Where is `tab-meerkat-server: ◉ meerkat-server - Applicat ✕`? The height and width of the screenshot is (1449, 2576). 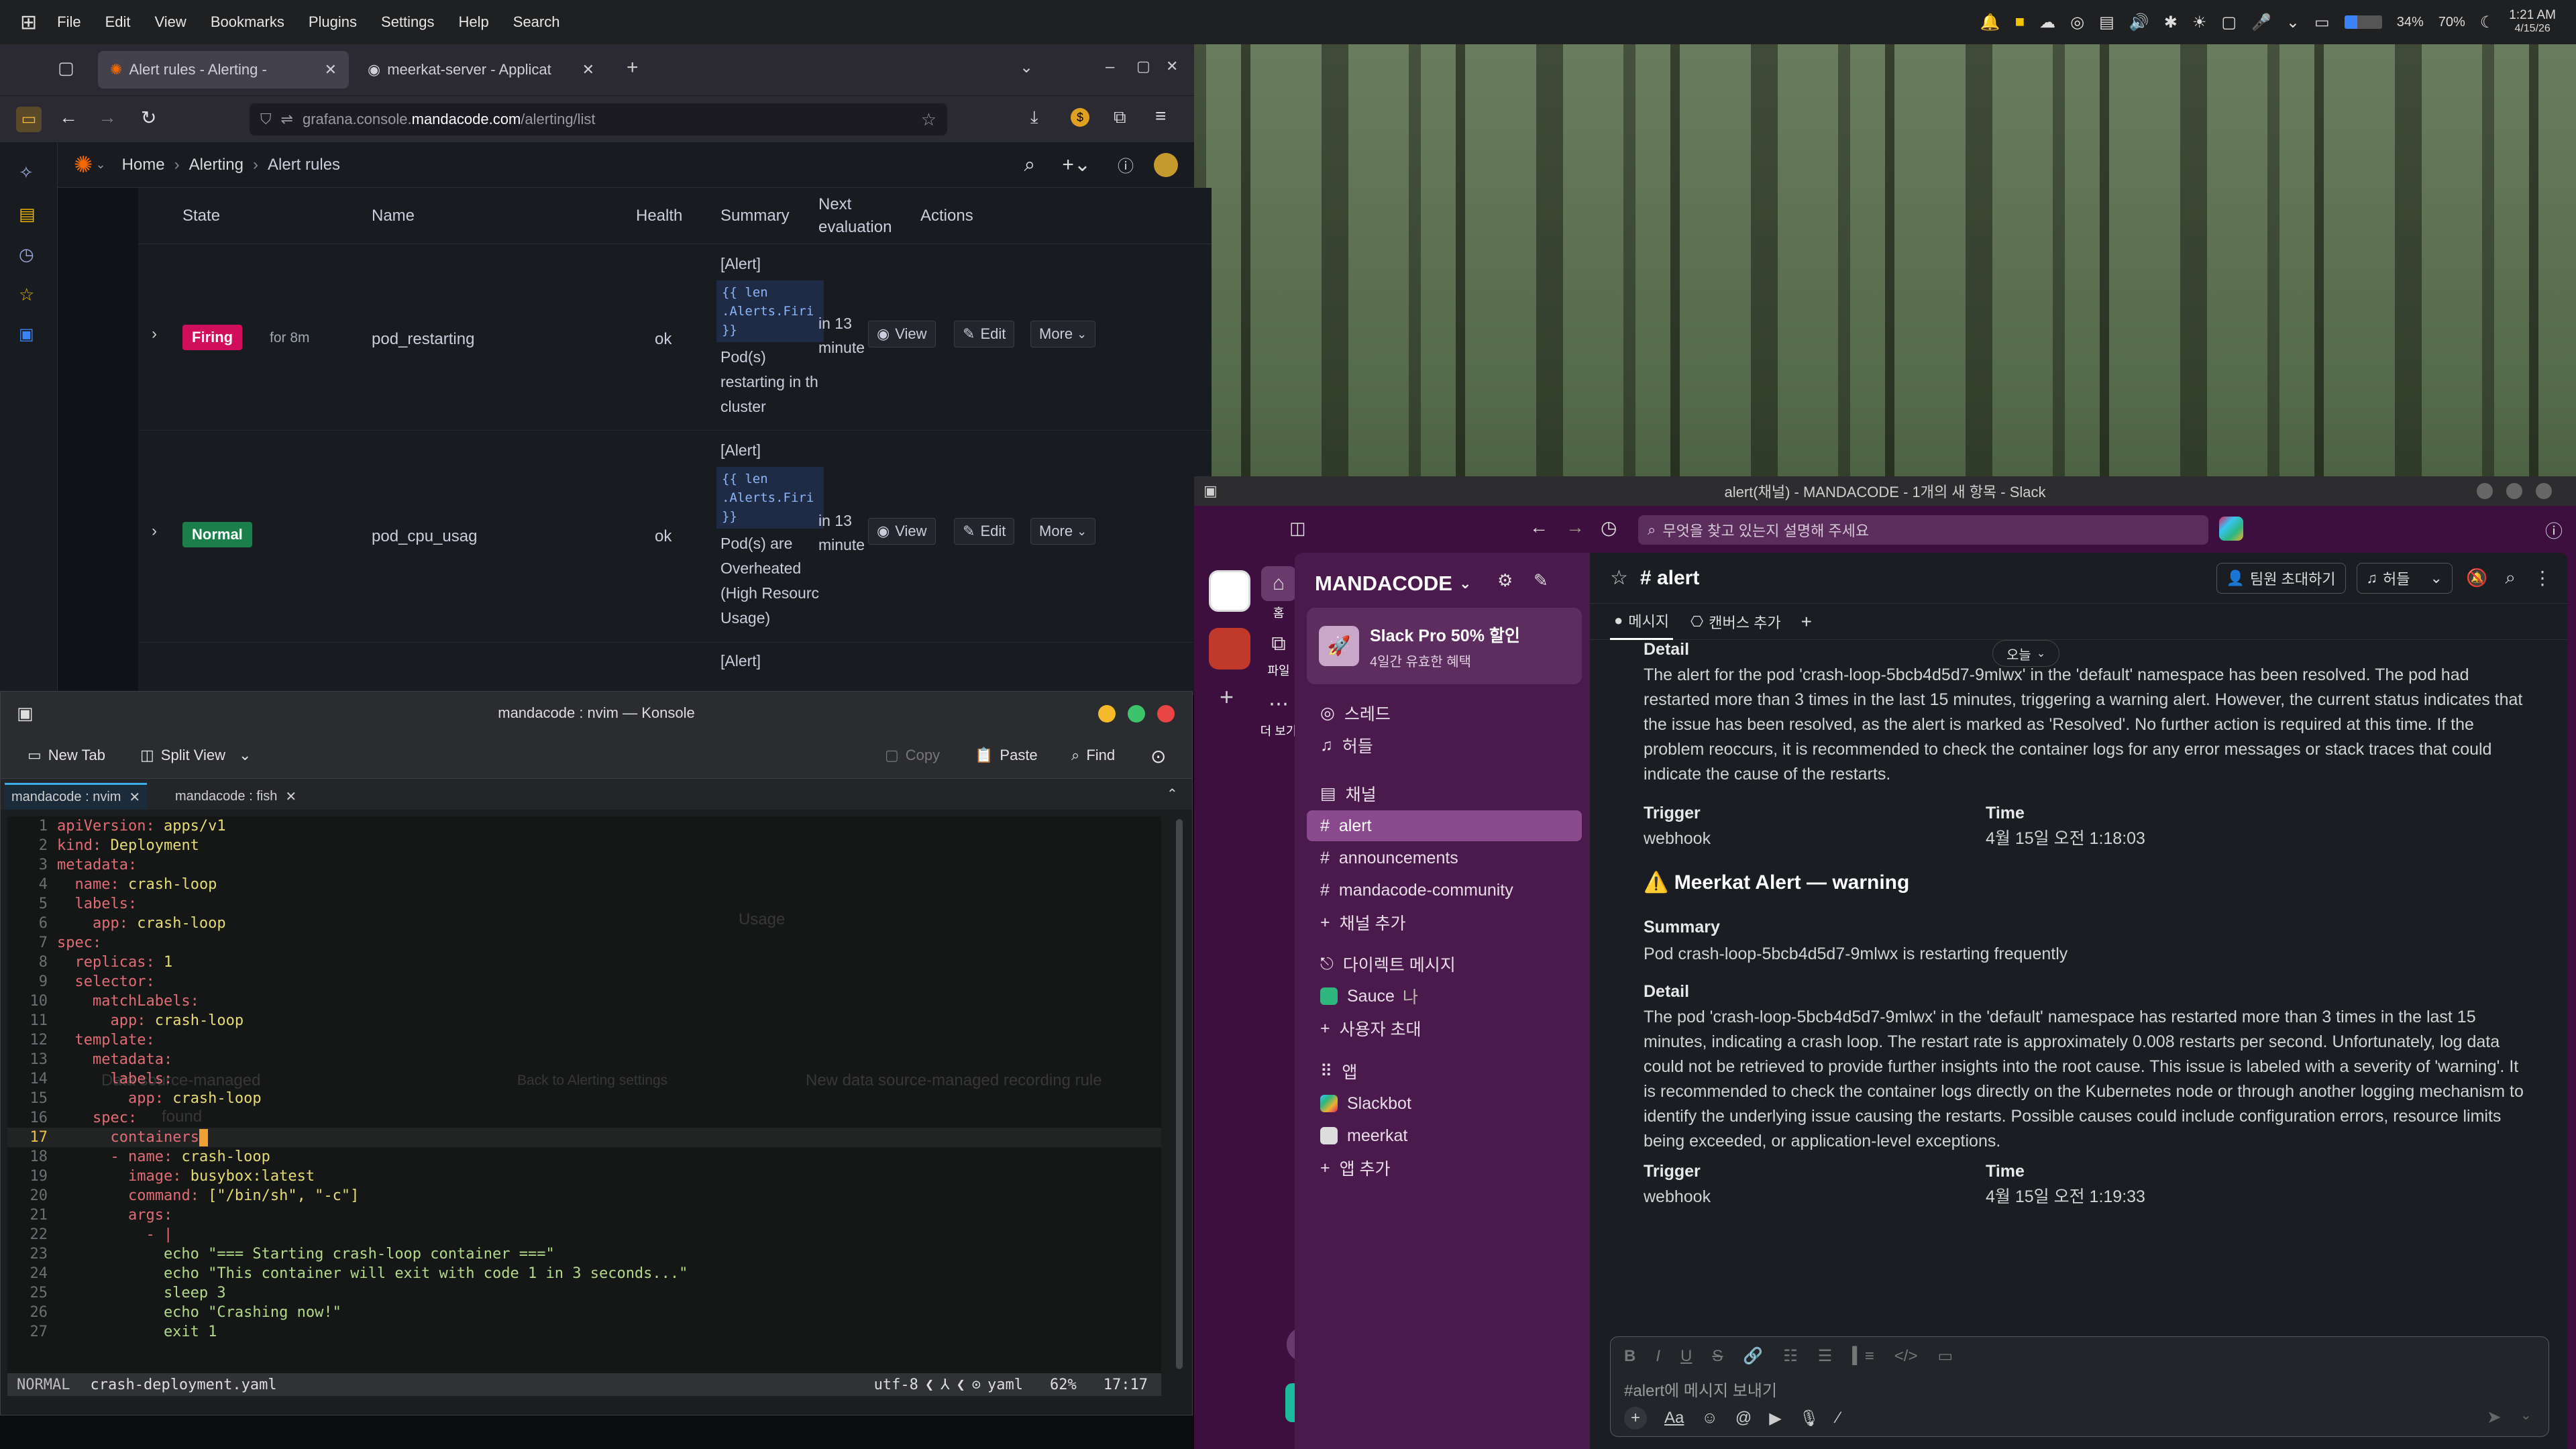 tab-meerkat-server: ◉ meerkat-server - Applicat ✕ is located at coordinates (481, 70).